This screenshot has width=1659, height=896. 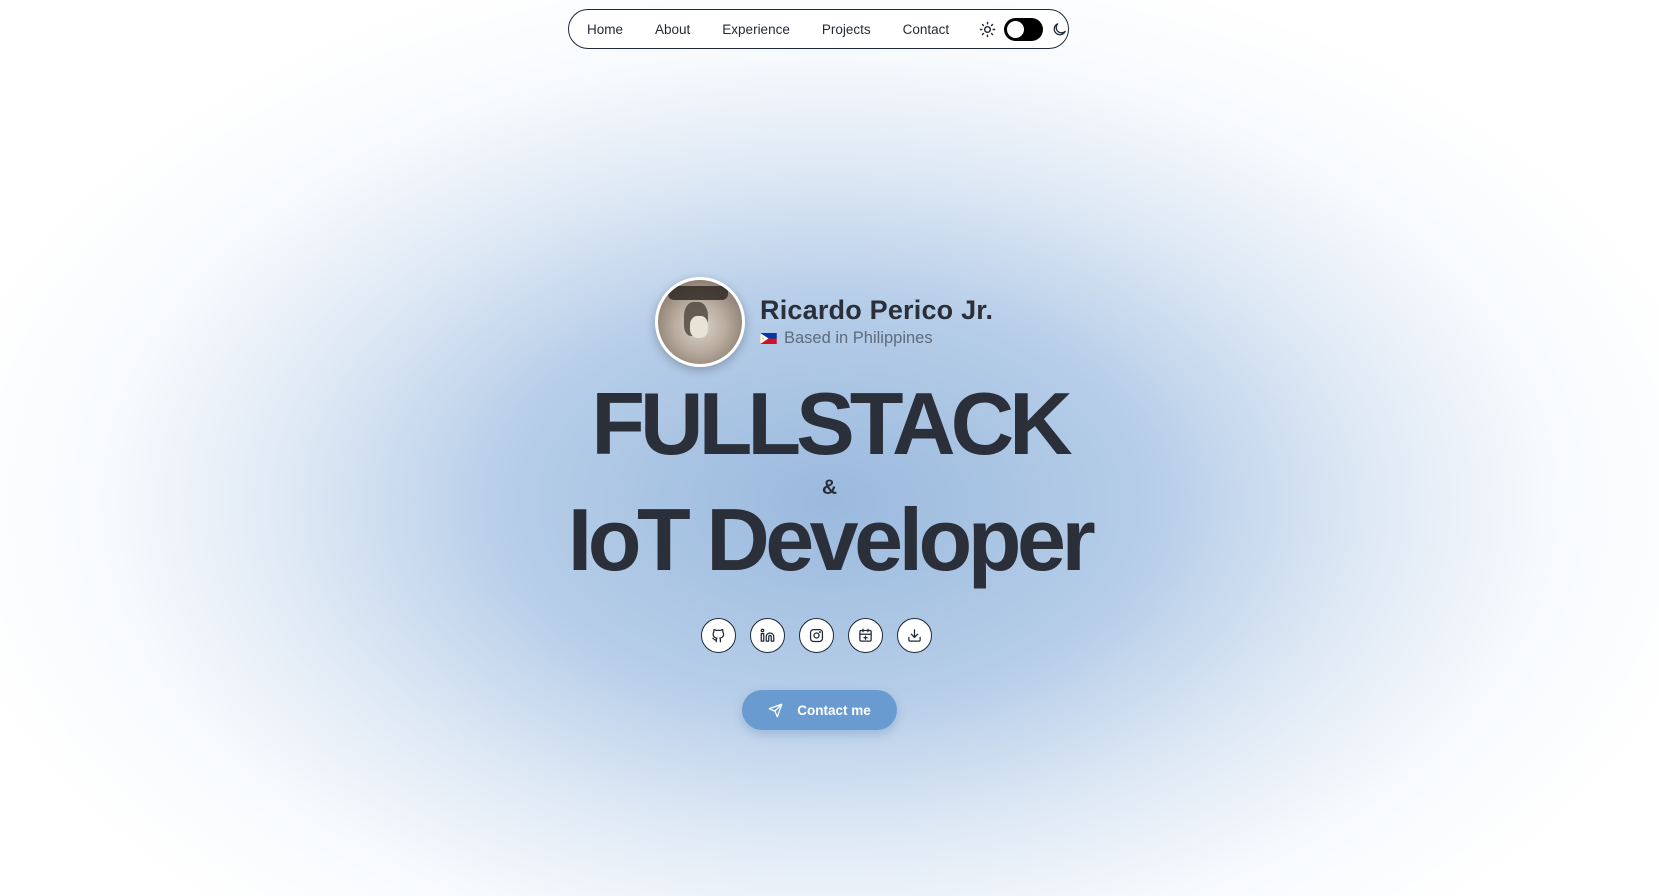 What do you see at coordinates (1016, 29) in the screenshot?
I see `toggle-knob` at bounding box center [1016, 29].